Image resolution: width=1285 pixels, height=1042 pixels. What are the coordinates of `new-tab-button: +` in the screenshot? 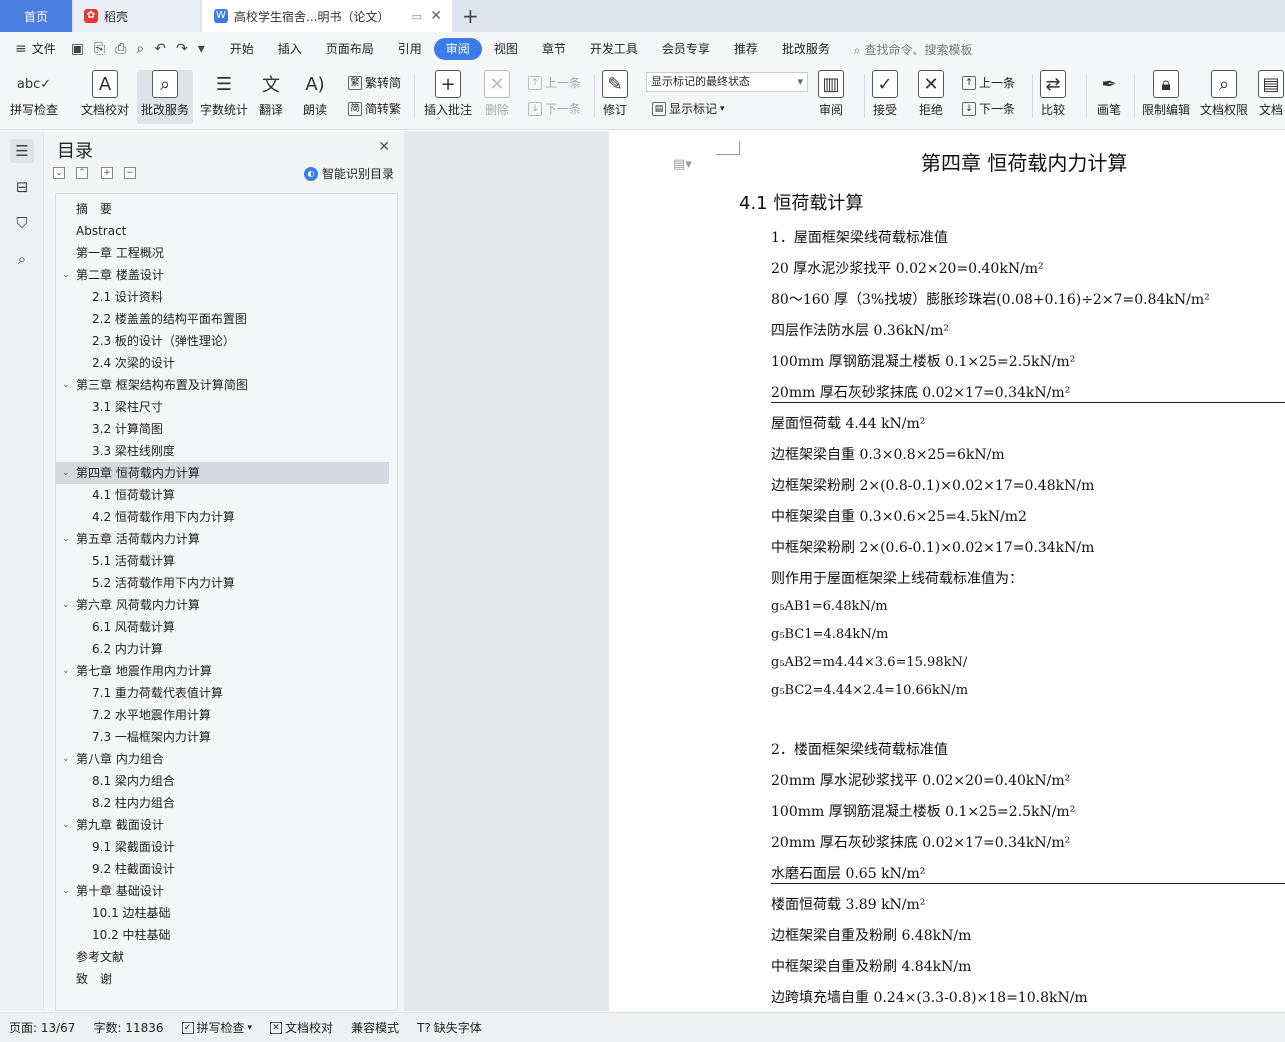 It's located at (472, 16).